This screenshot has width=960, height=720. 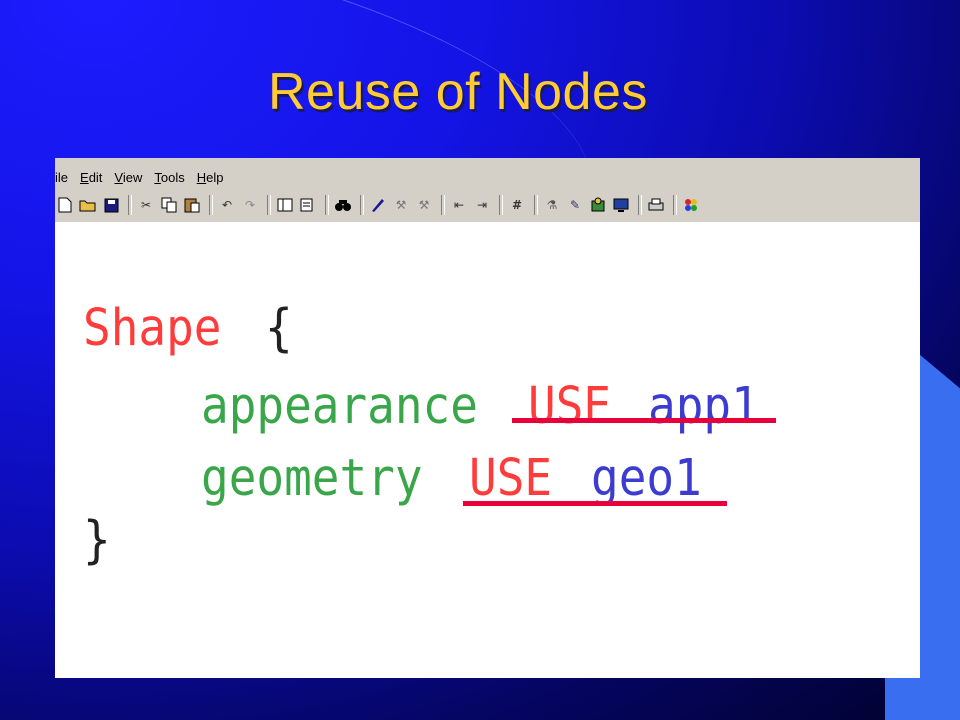 I want to click on slide-title: Reuse of Nodes, so click(x=458, y=92).